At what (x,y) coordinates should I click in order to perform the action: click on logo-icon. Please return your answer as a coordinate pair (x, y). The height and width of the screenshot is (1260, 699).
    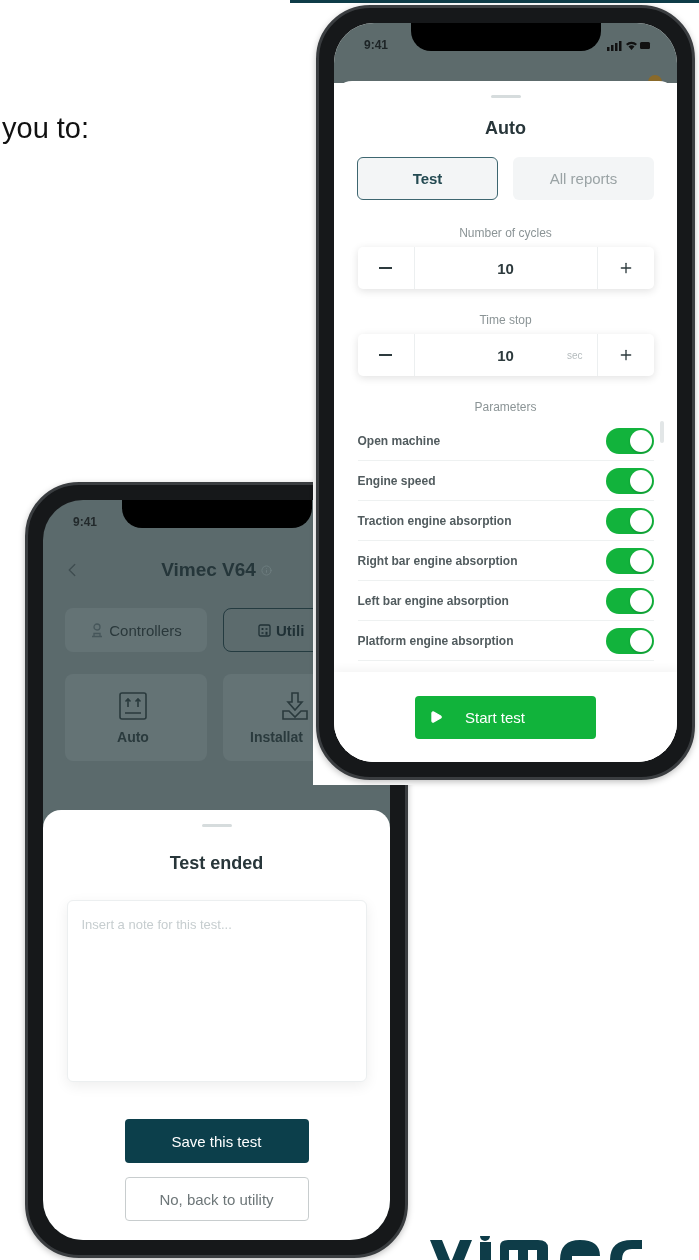
    Looking at the image, I should click on (536, 1248).